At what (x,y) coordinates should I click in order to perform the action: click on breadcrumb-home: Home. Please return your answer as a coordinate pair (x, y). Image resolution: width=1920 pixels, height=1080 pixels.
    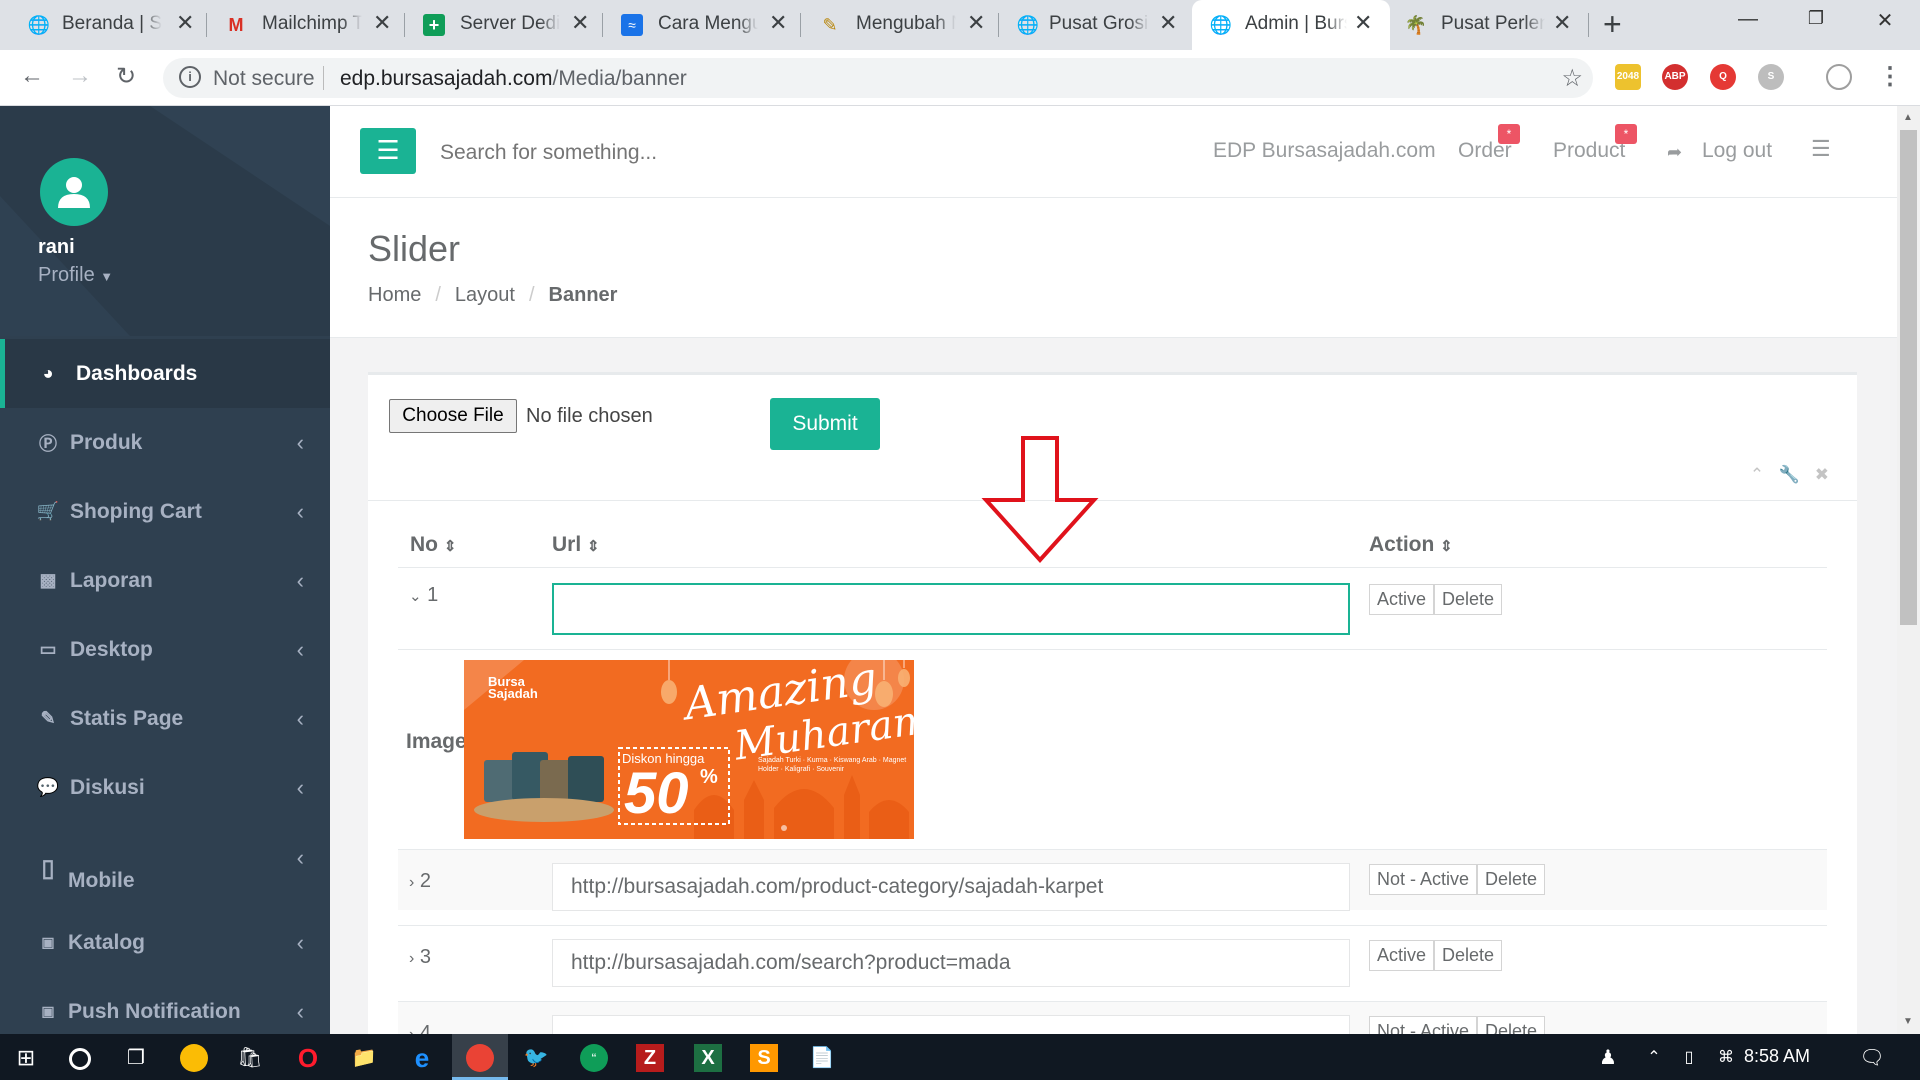
    Looking at the image, I should click on (394, 295).